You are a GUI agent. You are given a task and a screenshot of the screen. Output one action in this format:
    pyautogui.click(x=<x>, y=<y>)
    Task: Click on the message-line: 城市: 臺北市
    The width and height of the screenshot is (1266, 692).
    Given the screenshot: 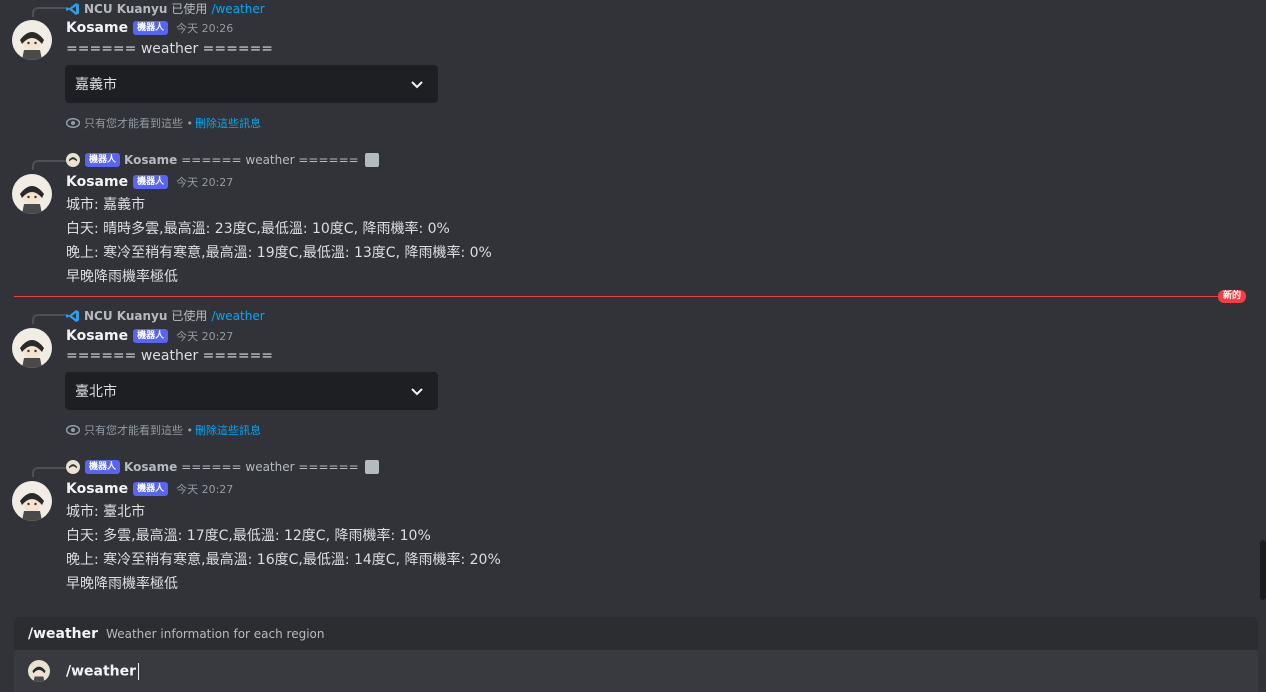 What is the action you would take?
    pyautogui.click(x=106, y=512)
    